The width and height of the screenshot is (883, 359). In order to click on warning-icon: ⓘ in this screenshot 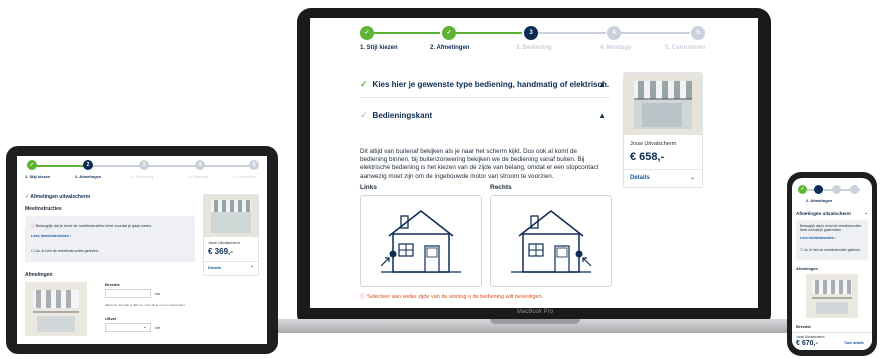, I will do `click(363, 297)`.